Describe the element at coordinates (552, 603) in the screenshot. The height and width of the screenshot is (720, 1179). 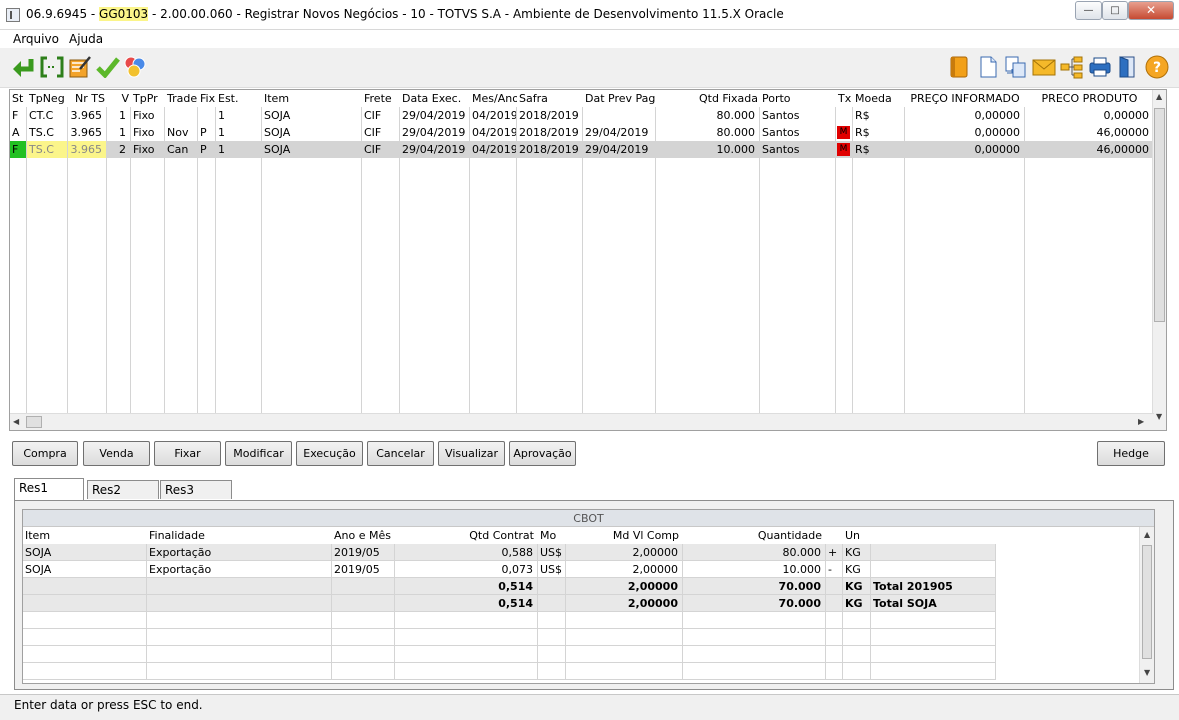
I see `result-cell-mo` at that location.